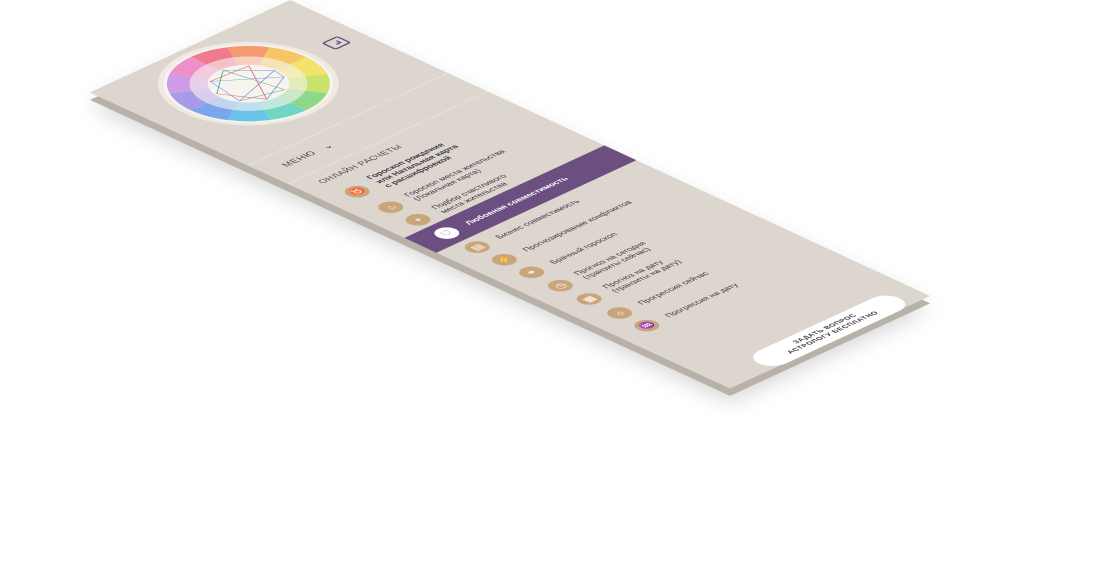 The image size is (1106, 568). Describe the element at coordinates (589, 299) in the screenshot. I see `calendar-icon: ▦` at that location.